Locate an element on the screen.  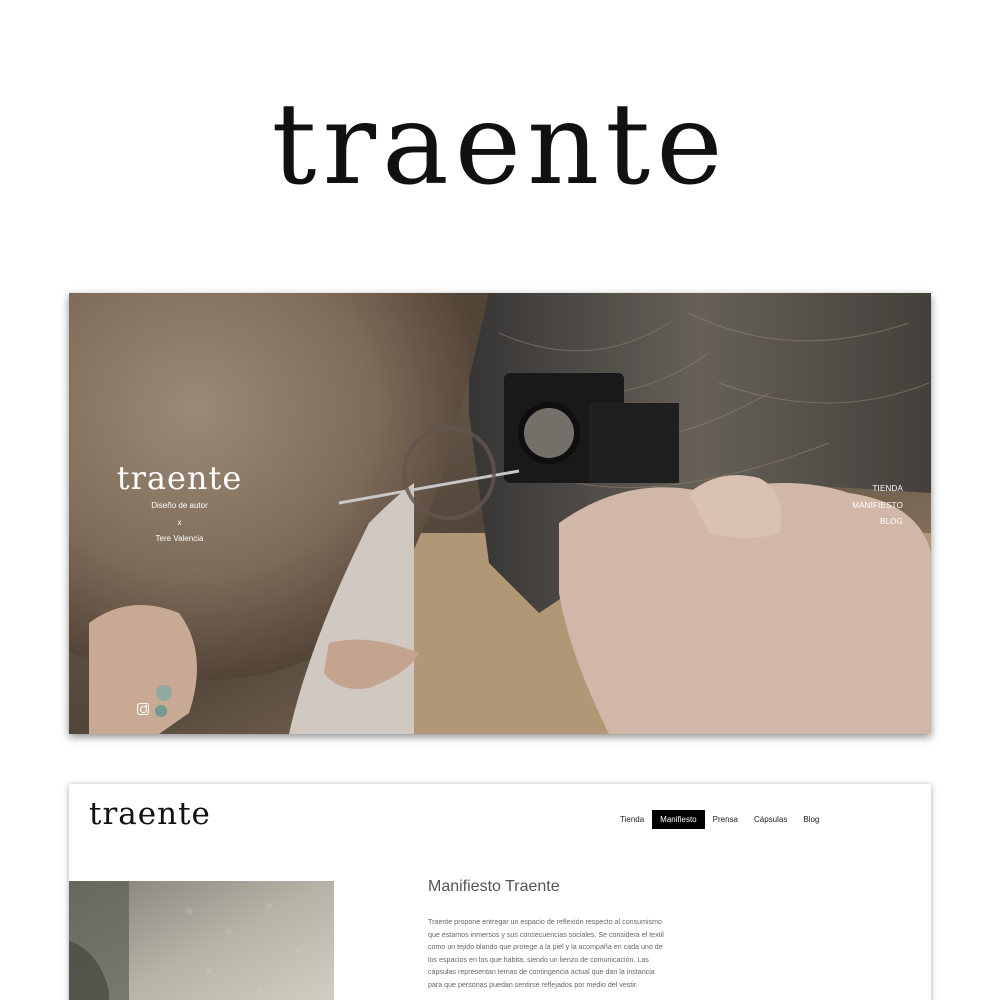
nav-item-manifiesto: Manifiesto is located at coordinates (678, 819).